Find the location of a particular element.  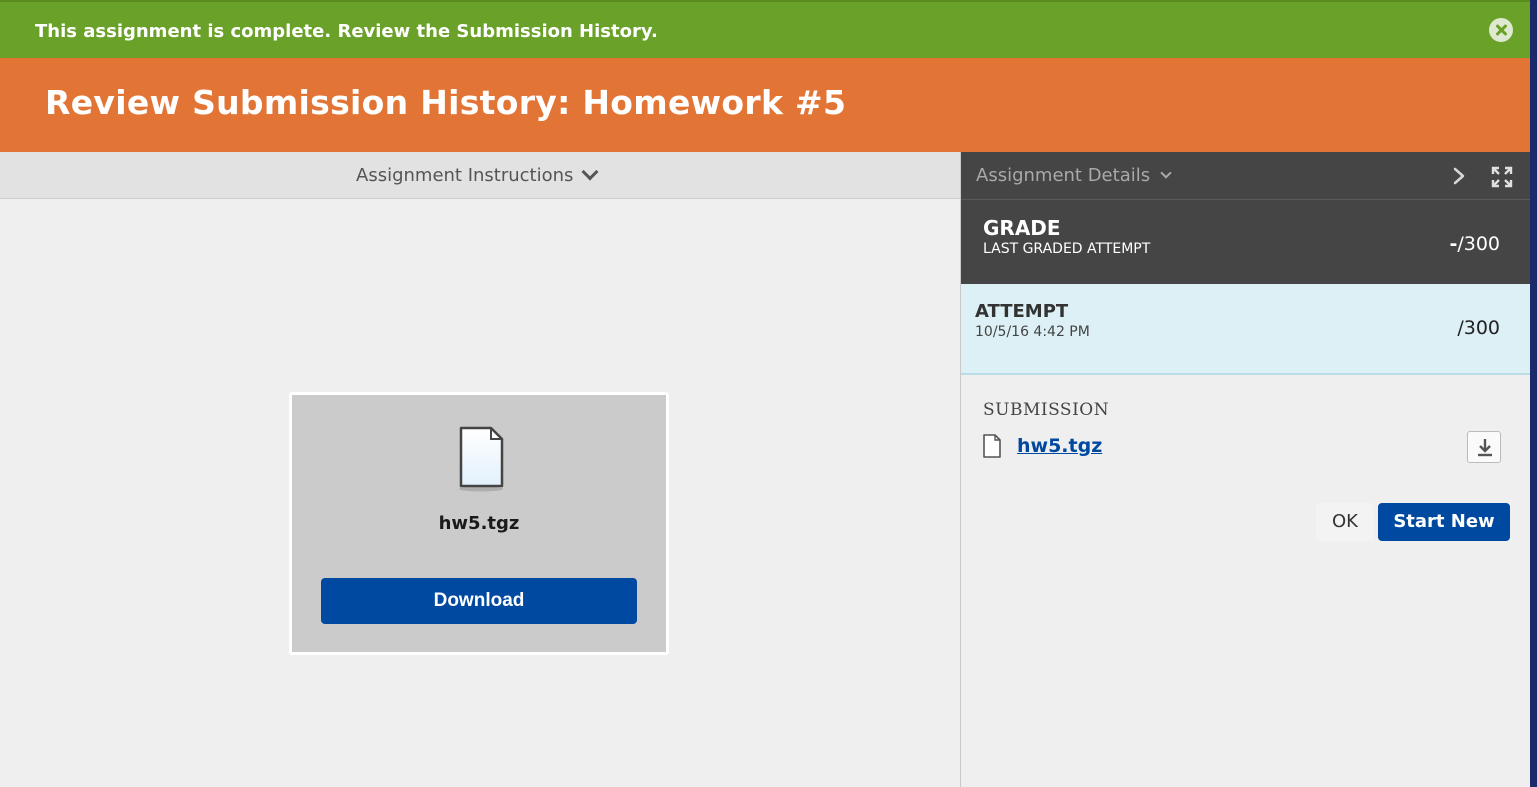

assignment-instructions-toggle: Assignment Instructions is located at coordinates (480, 175).